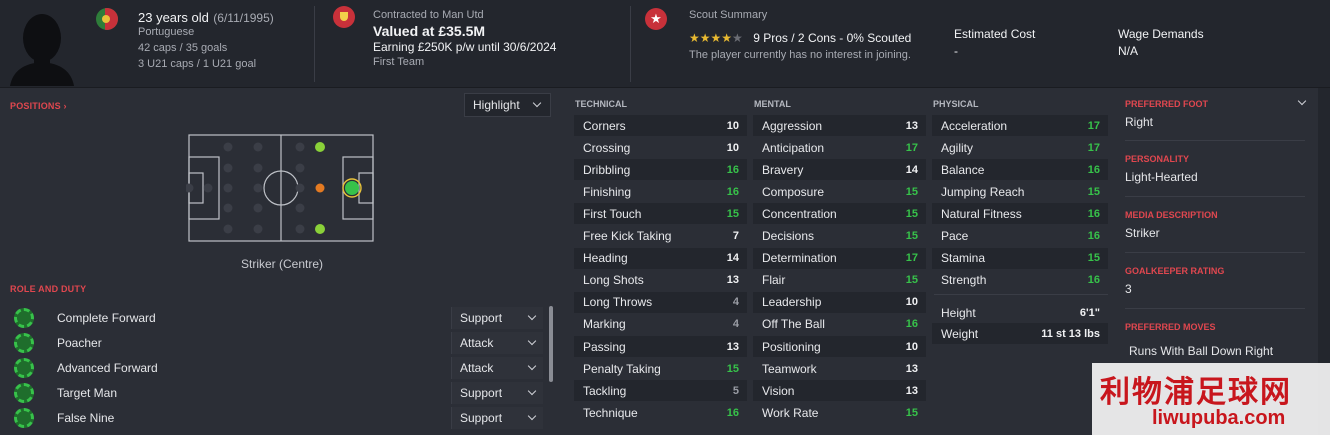 Image resolution: width=1330 pixels, height=435 pixels. Describe the element at coordinates (1167, 104) in the screenshot. I see `preferred-foot-label: PREFERRED FOOT` at that location.